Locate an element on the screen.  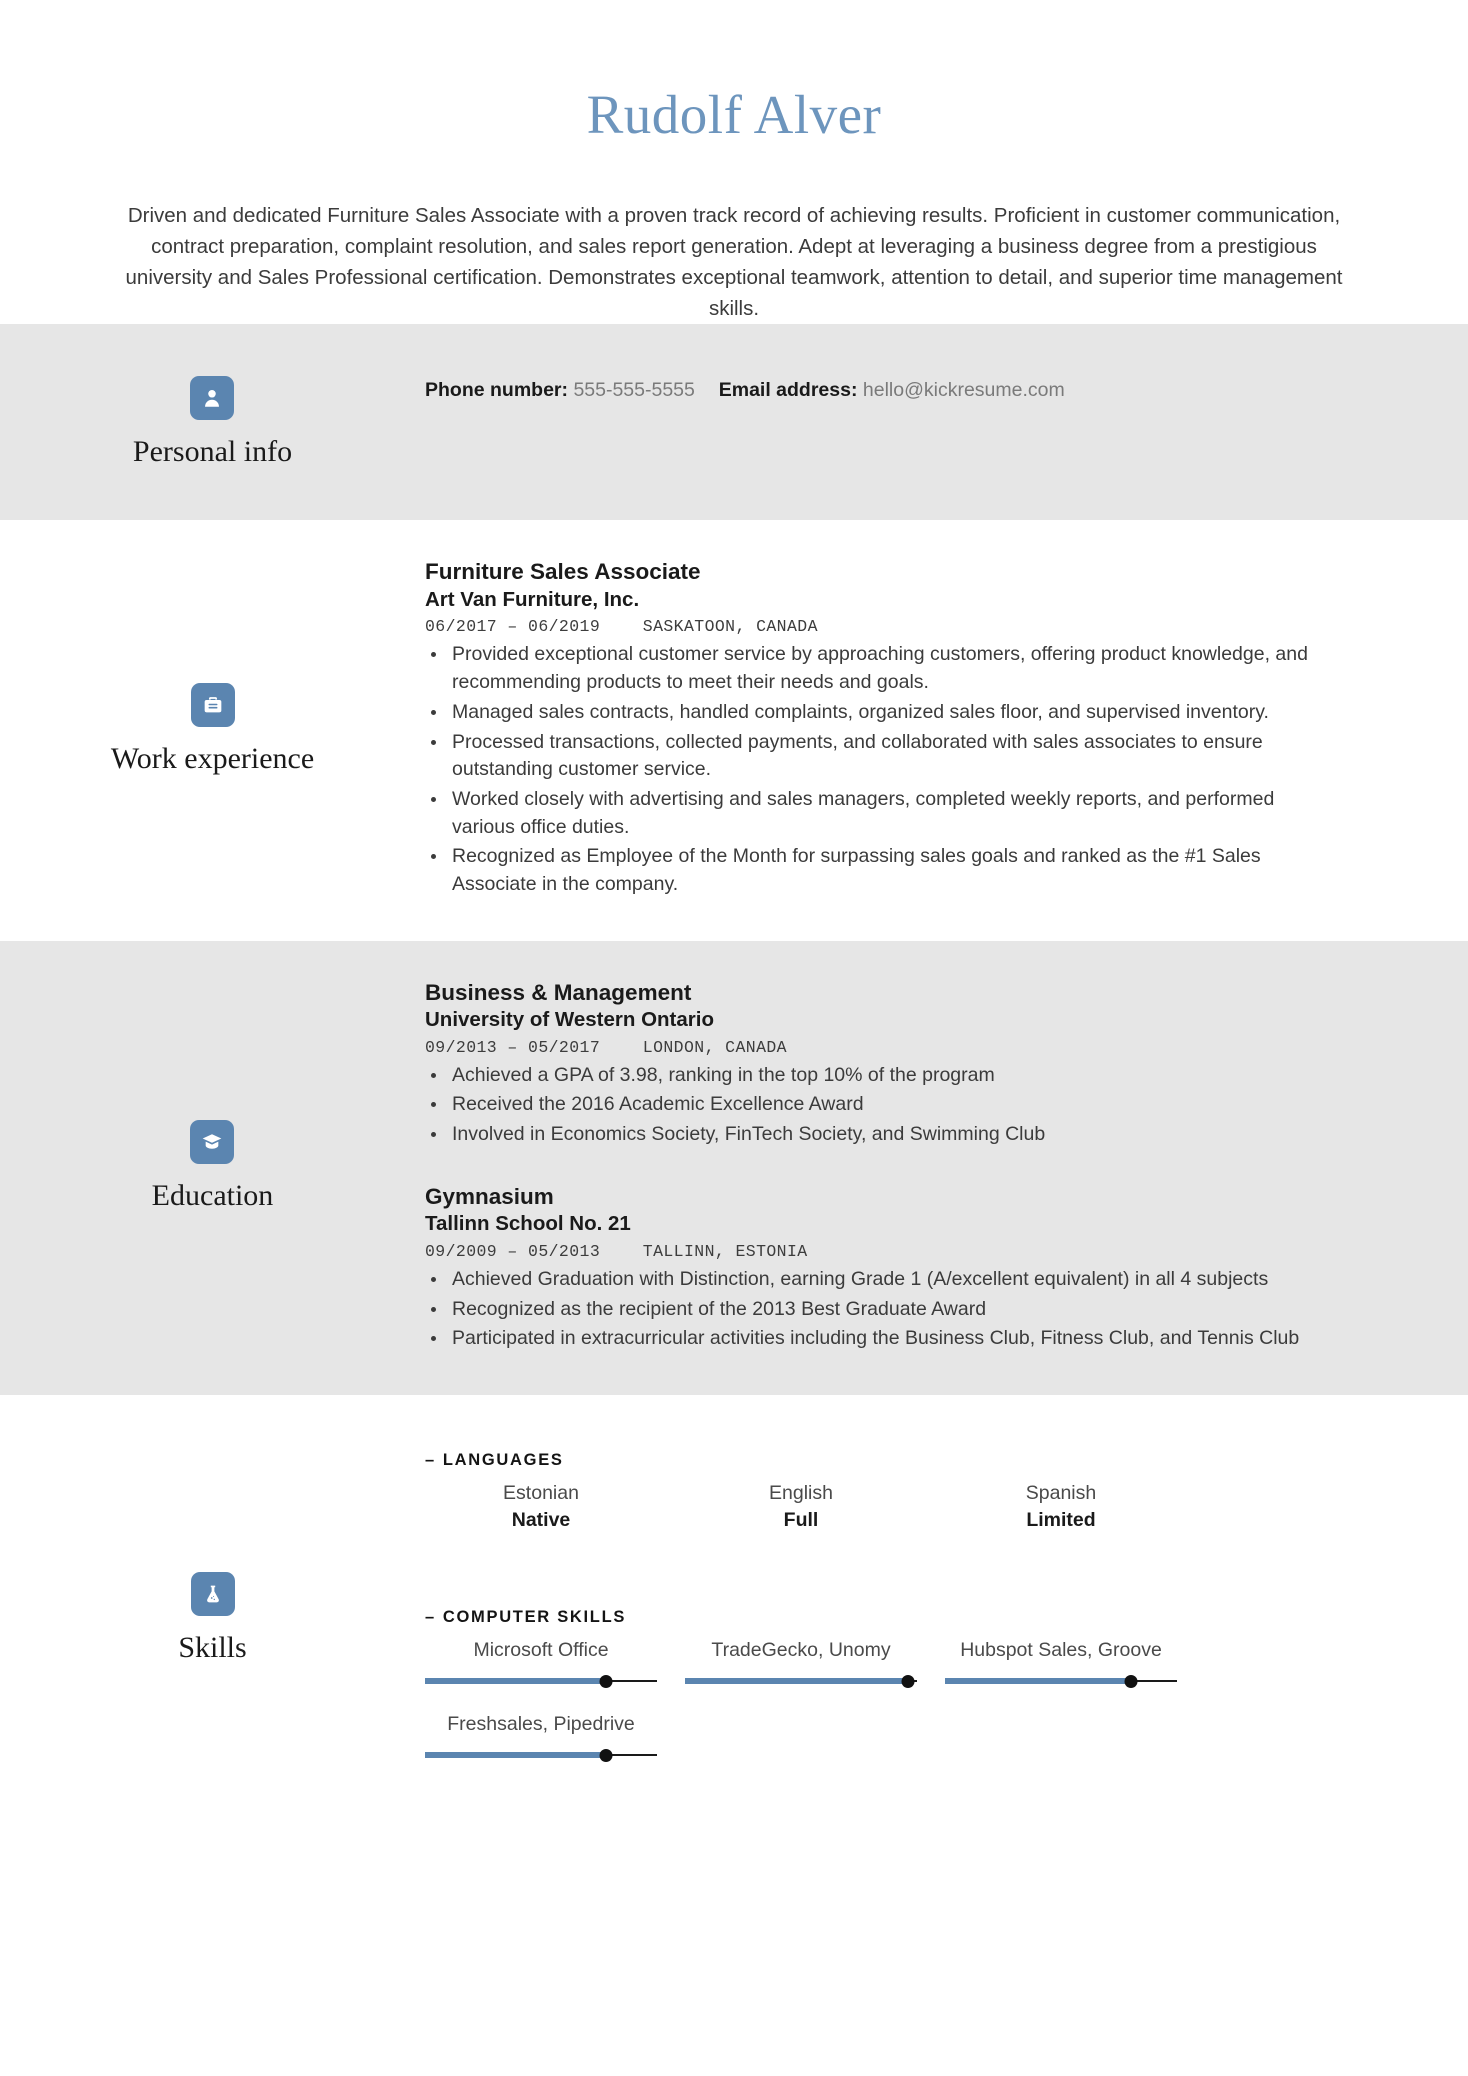
computer-skill-name: Hubspot Sales, Groove is located at coordinates (1061, 1649).